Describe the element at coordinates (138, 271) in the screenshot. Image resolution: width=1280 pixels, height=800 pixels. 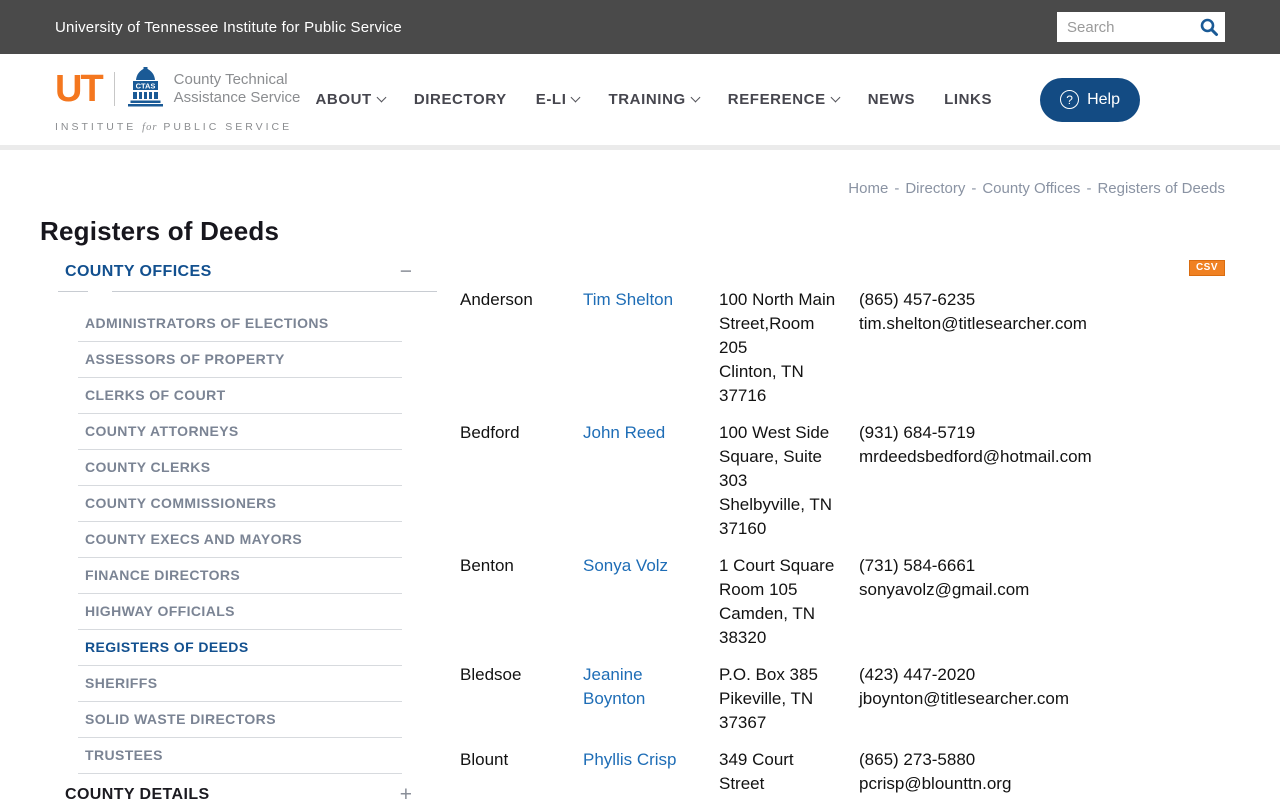
I see `county-offices-label: COUNTY OFFICES` at that location.